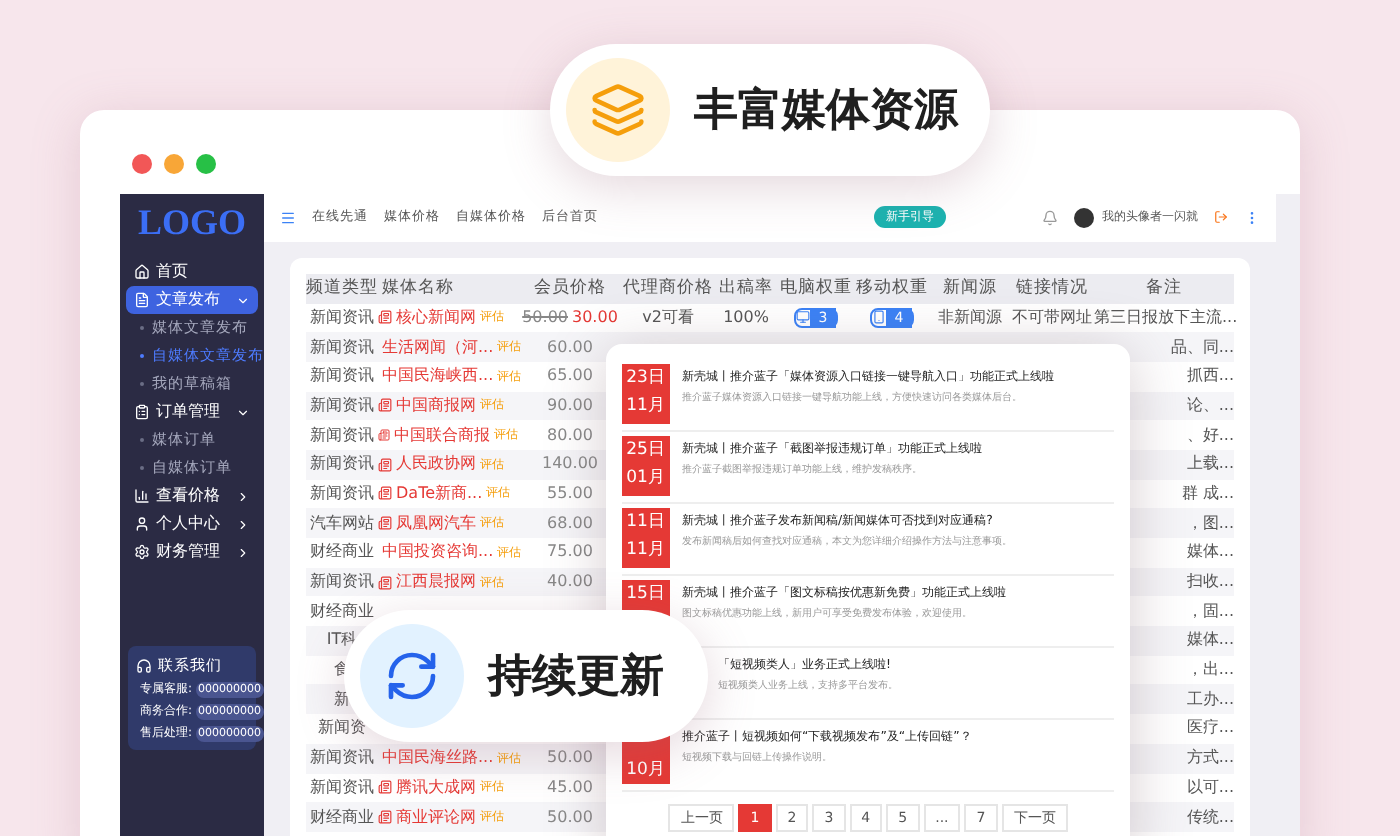  I want to click on logout-icon, so click(1221, 217).